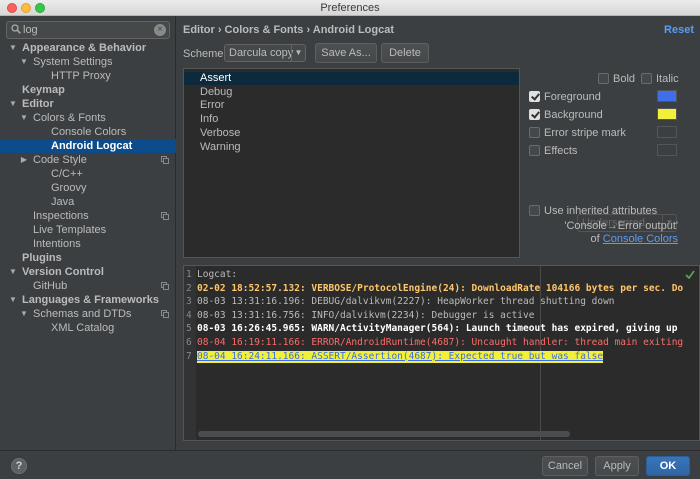  I want to click on tree-item: Live Templates, so click(88, 230).